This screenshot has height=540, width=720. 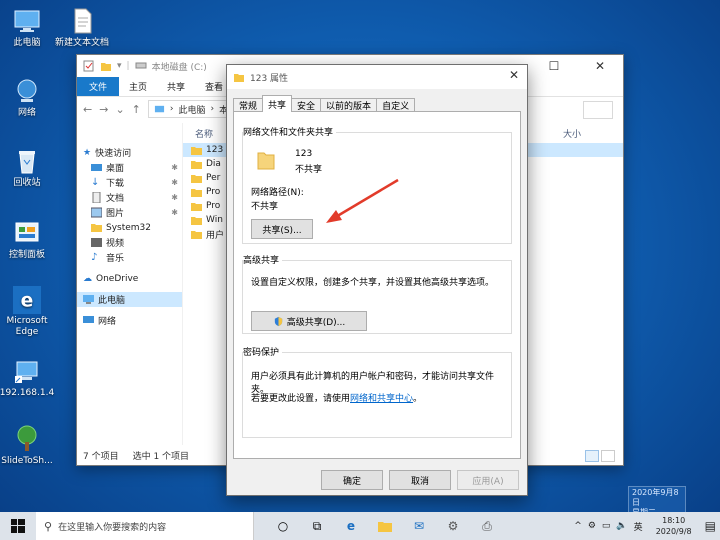 I want to click on annotation-arrow, so click(x=362, y=200).